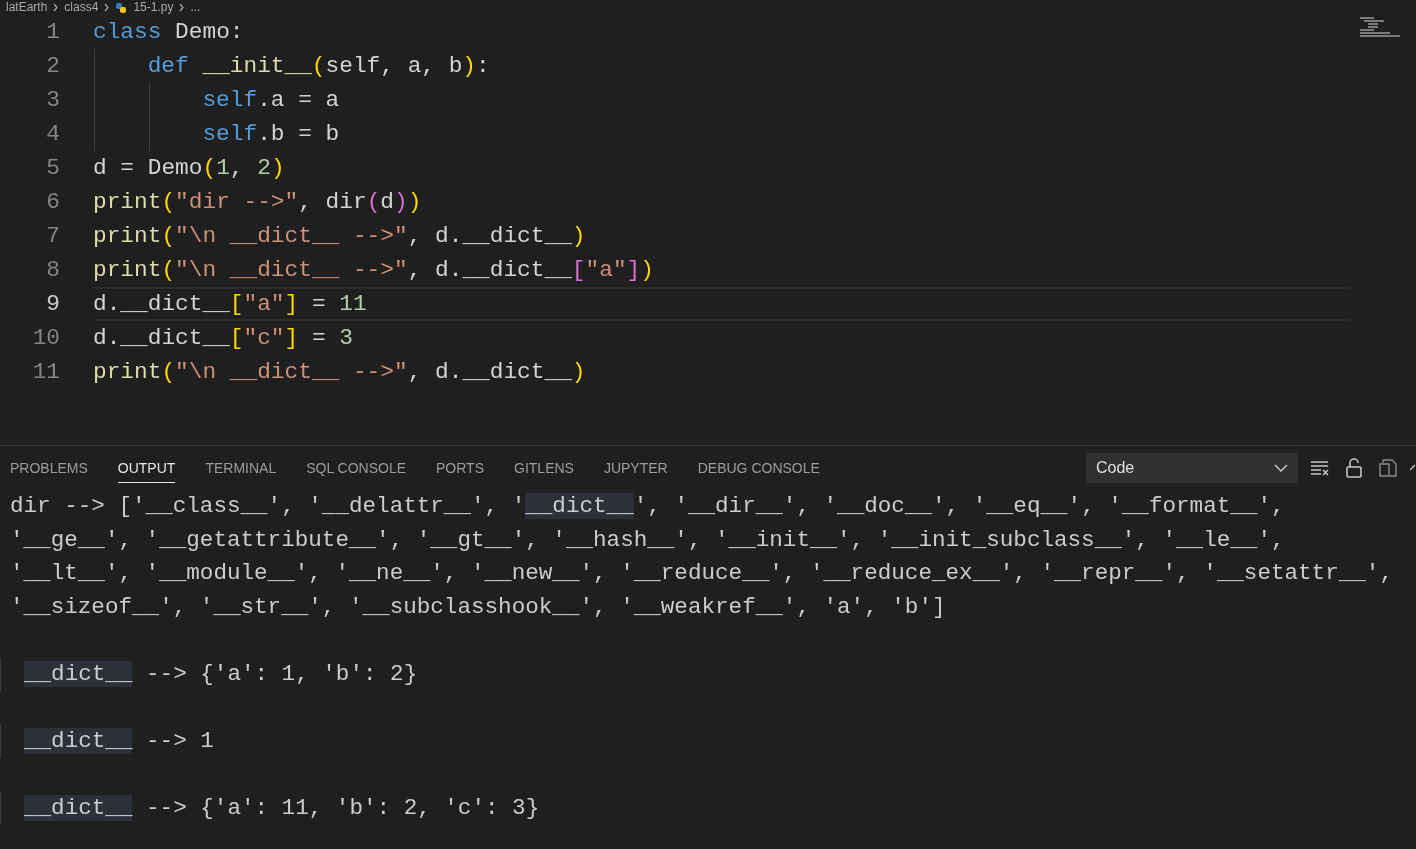 Image resolution: width=1416 pixels, height=849 pixels. Describe the element at coordinates (708, 808) in the screenshot. I see `output-line: __dict__ --> {'a': 11, 'b': 2, 'c': 3}` at that location.